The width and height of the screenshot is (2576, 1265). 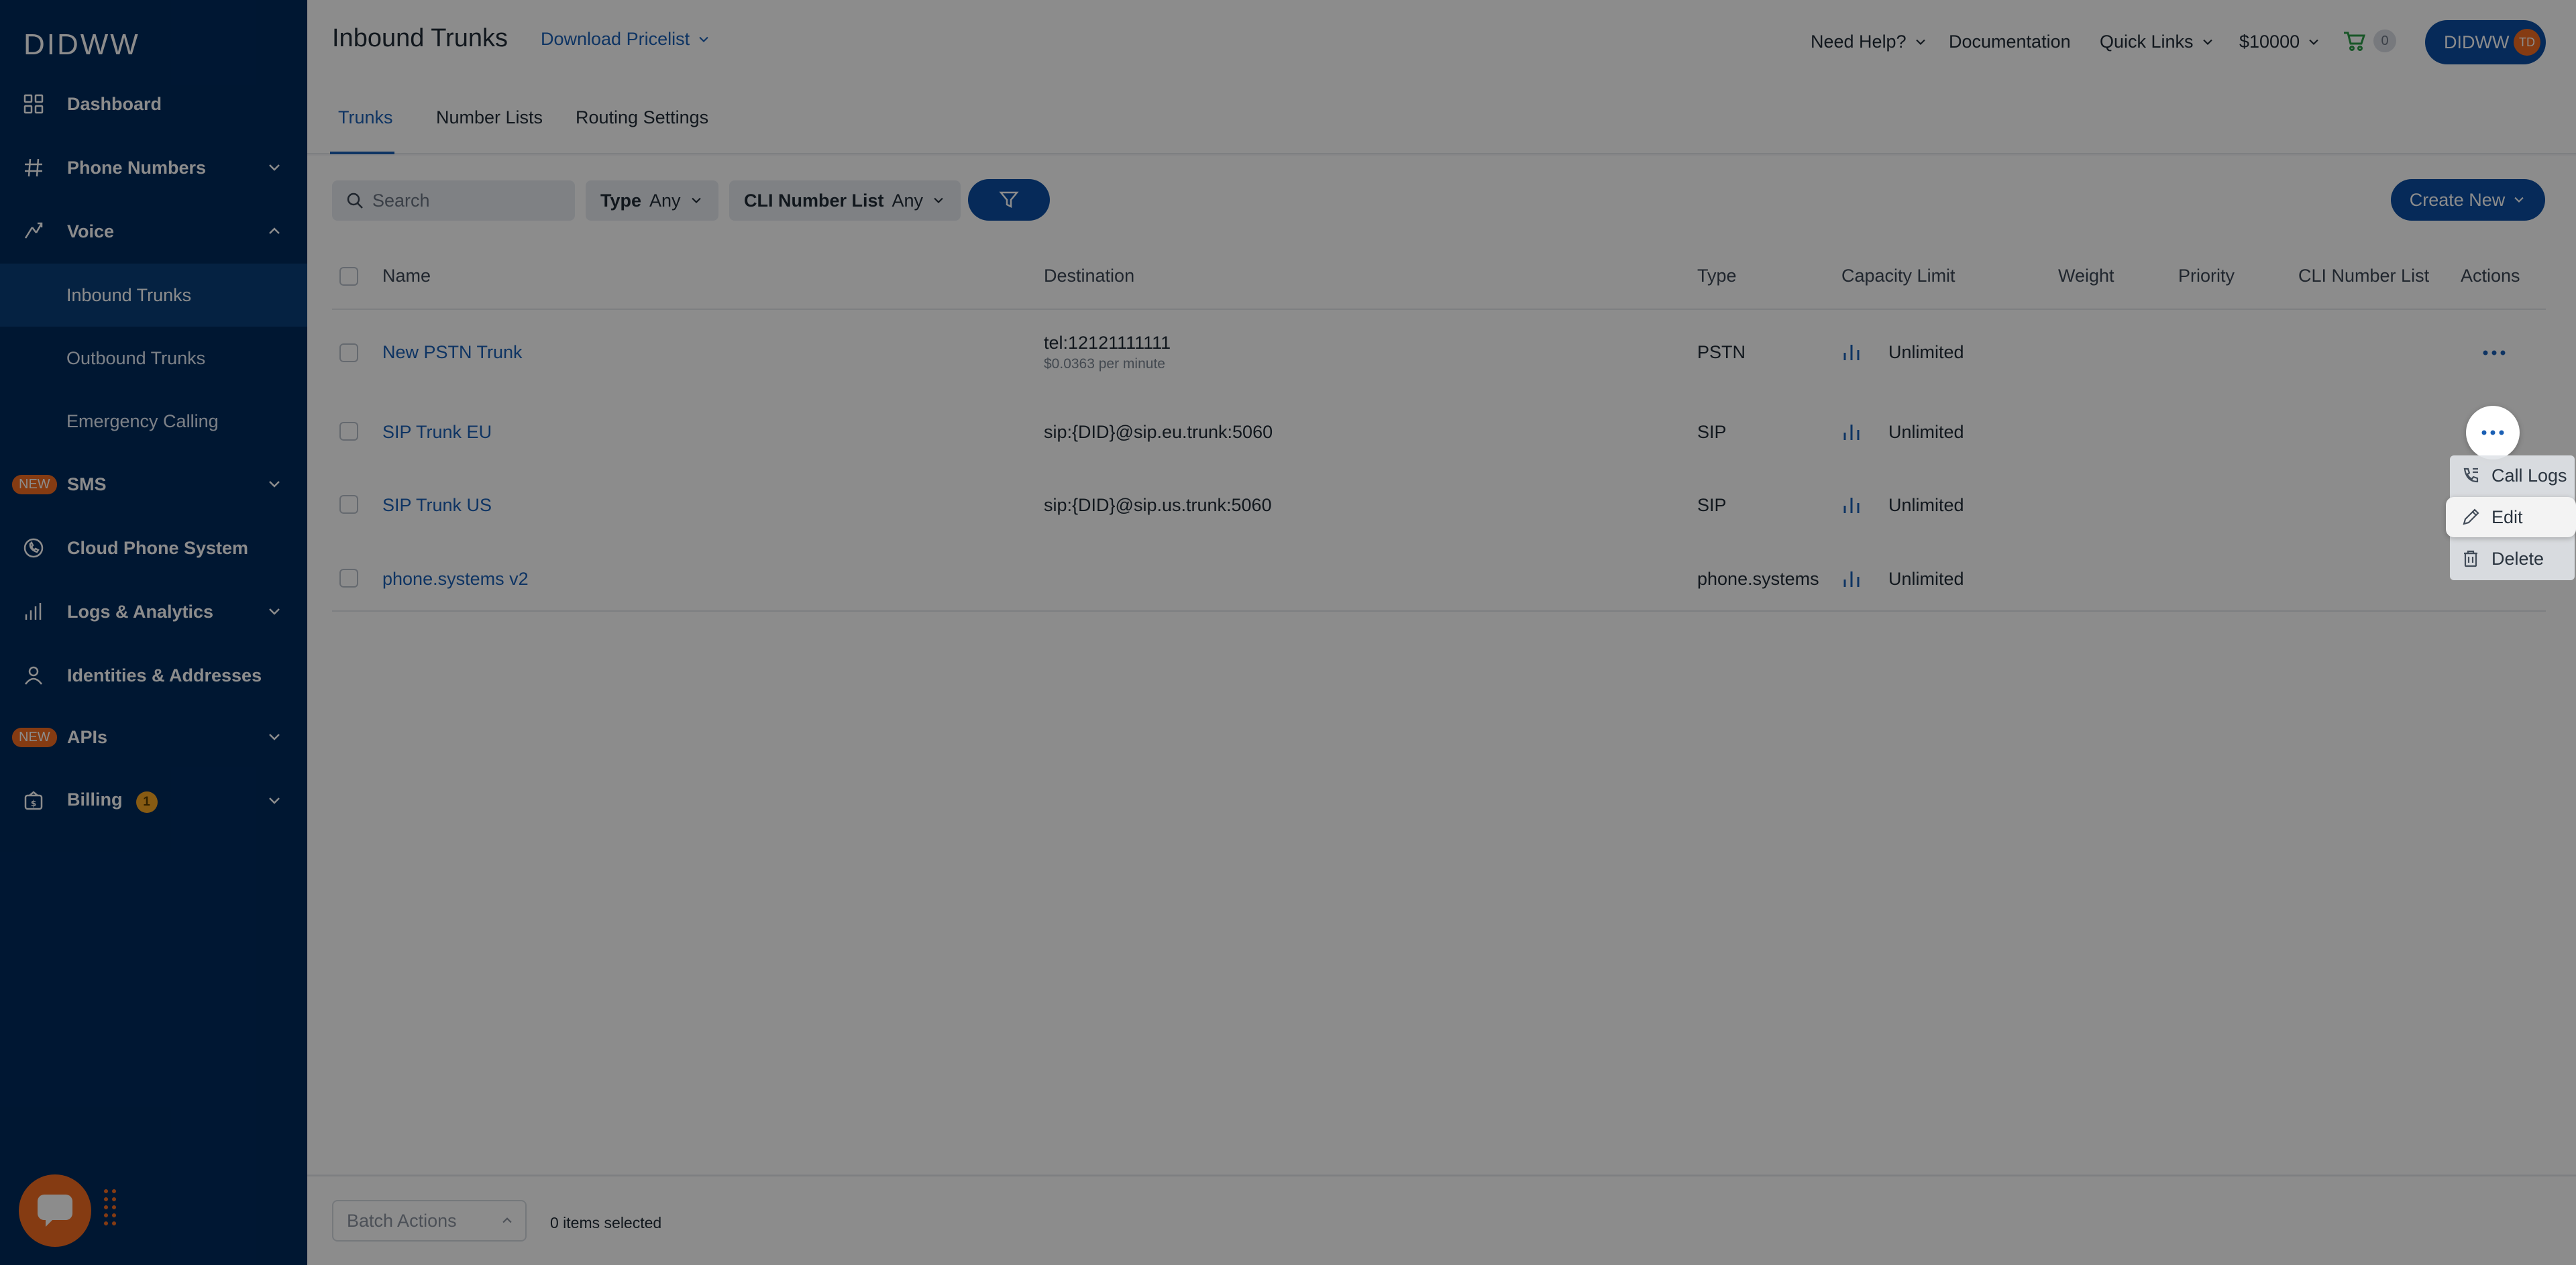 I want to click on row-actions-button-active, so click(x=2493, y=433).